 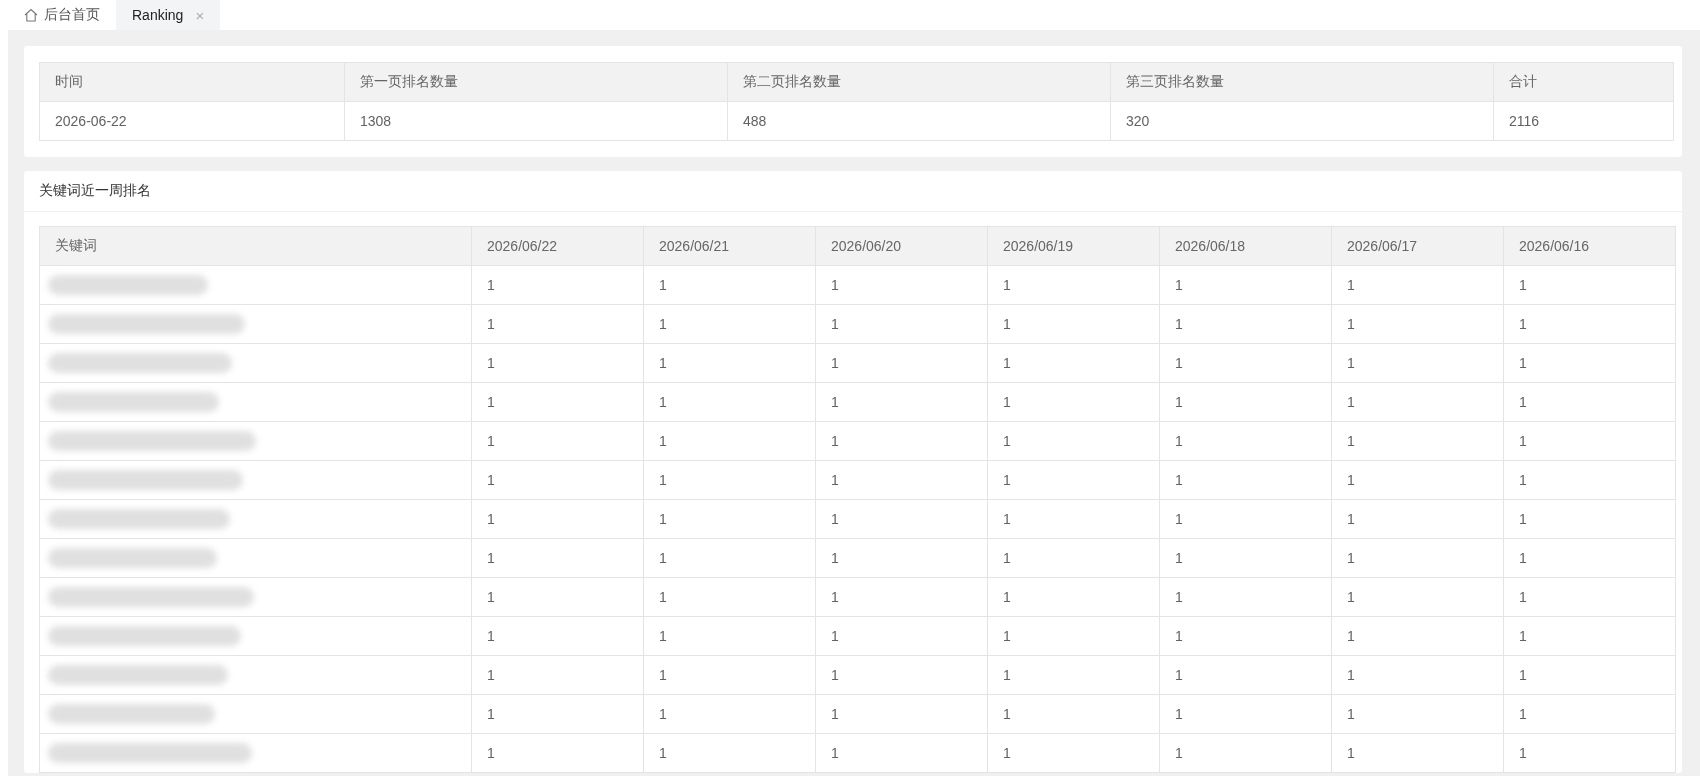 What do you see at coordinates (62, 15) in the screenshot?
I see `page-tab: 后台首页` at bounding box center [62, 15].